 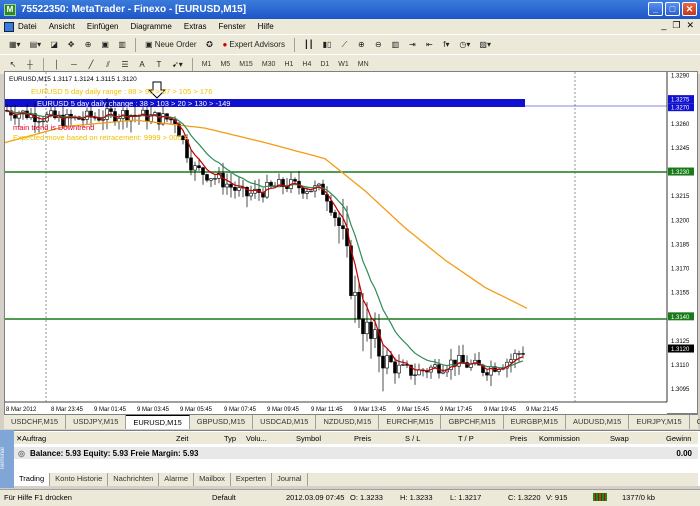 What do you see at coordinates (485, 45) in the screenshot?
I see `templates-icon: ▨▾` at bounding box center [485, 45].